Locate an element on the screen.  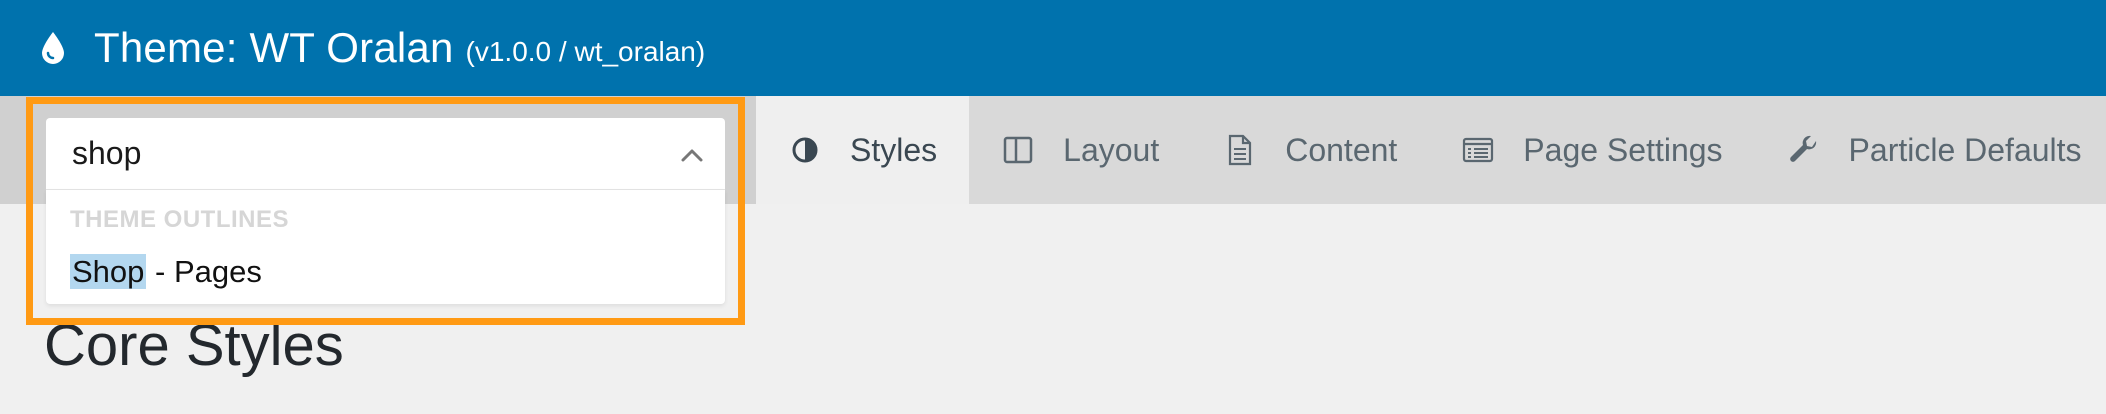
tab-layout: Layout is located at coordinates (1080, 150).